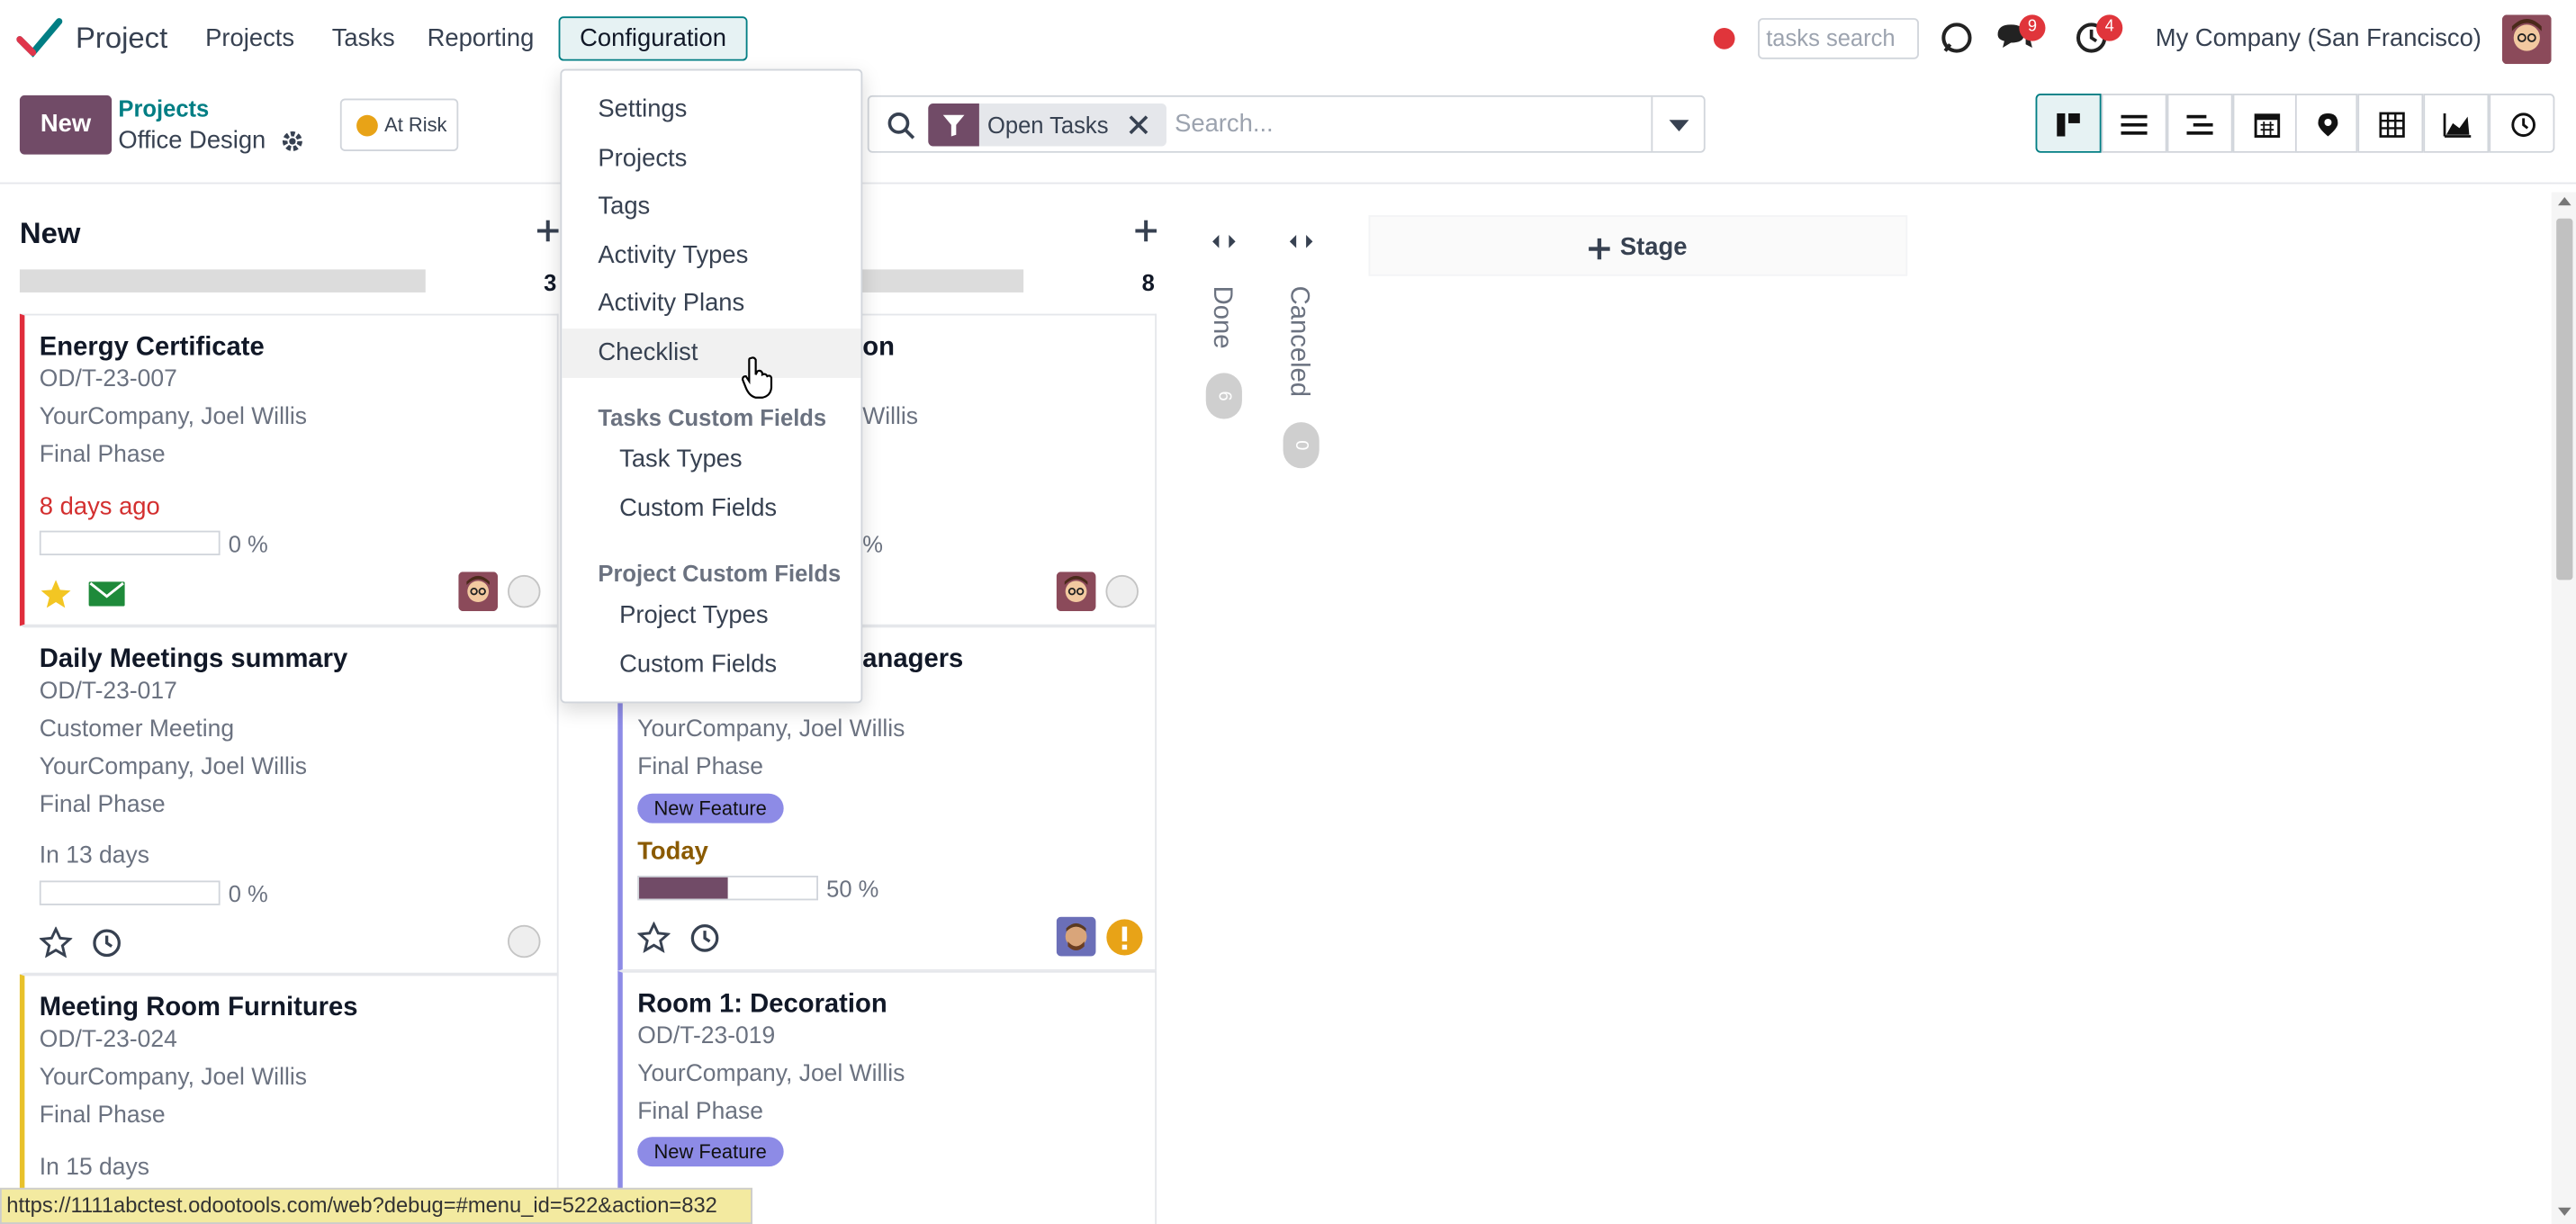  What do you see at coordinates (653, 38) in the screenshot?
I see `menu-configuration: Configuration` at bounding box center [653, 38].